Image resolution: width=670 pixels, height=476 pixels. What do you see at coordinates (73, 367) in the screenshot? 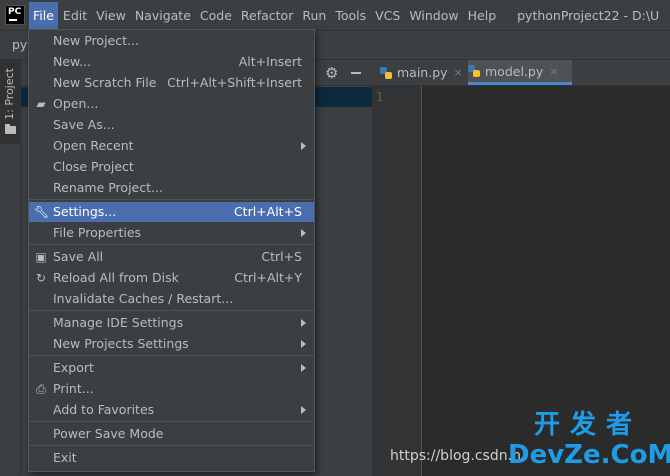
I see `menu-item-label: Export` at bounding box center [73, 367].